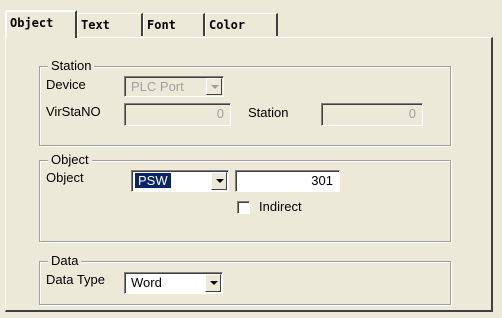 The image size is (502, 318). What do you see at coordinates (65, 177) in the screenshot?
I see `object-label: Object` at bounding box center [65, 177].